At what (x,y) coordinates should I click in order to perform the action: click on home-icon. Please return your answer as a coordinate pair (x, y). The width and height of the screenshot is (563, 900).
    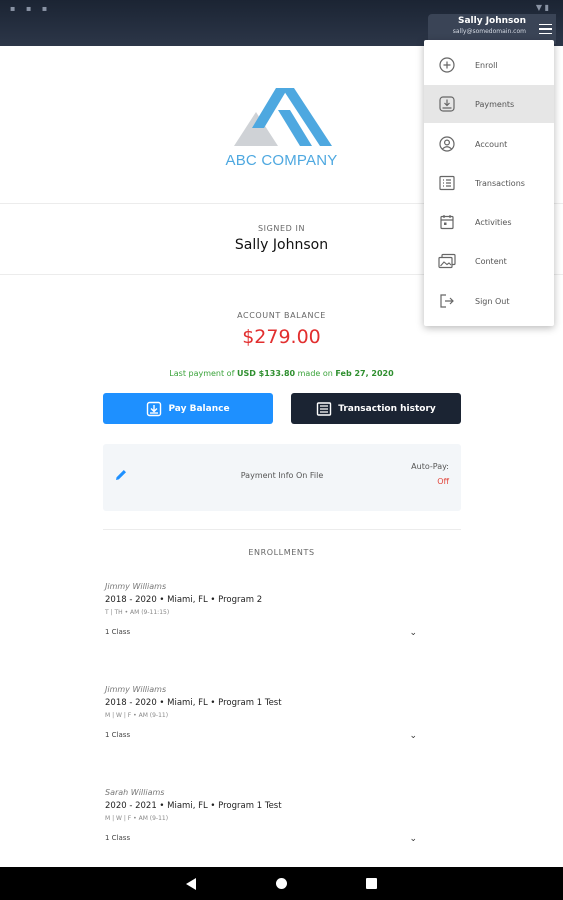
    Looking at the image, I should click on (281, 883).